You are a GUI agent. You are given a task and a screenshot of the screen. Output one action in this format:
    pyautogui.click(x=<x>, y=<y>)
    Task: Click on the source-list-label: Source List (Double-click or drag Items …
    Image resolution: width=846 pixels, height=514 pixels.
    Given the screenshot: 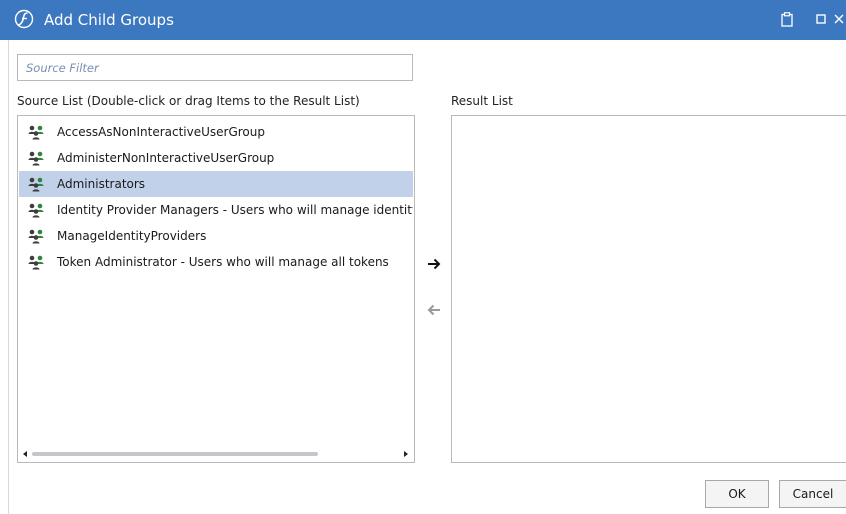 What is the action you would take?
    pyautogui.click(x=188, y=101)
    